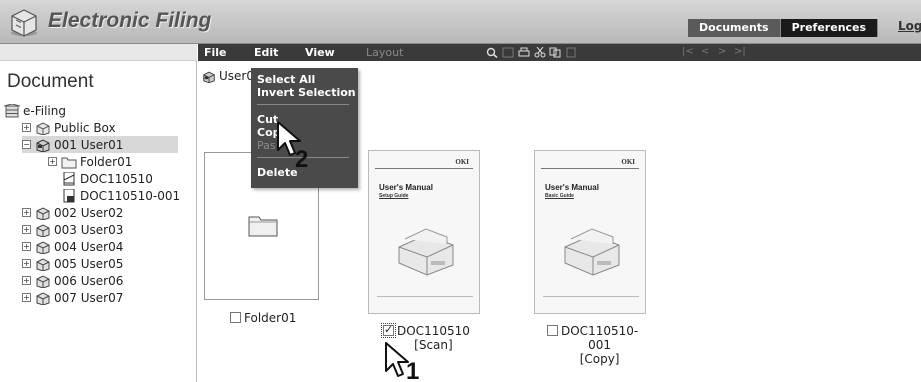 The width and height of the screenshot is (921, 382). What do you see at coordinates (89, 246) in the screenshot?
I see `tree-item-label: 004 User04` at bounding box center [89, 246].